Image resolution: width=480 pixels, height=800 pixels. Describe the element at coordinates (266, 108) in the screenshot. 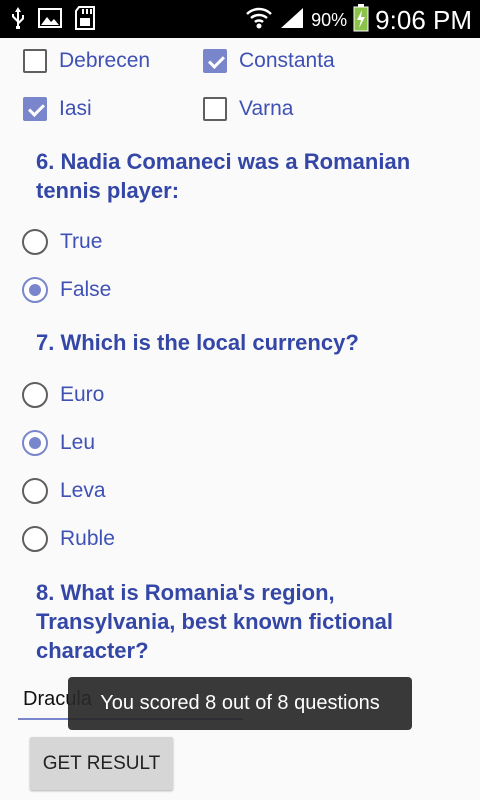

I see `checkbox-label: Varna` at that location.